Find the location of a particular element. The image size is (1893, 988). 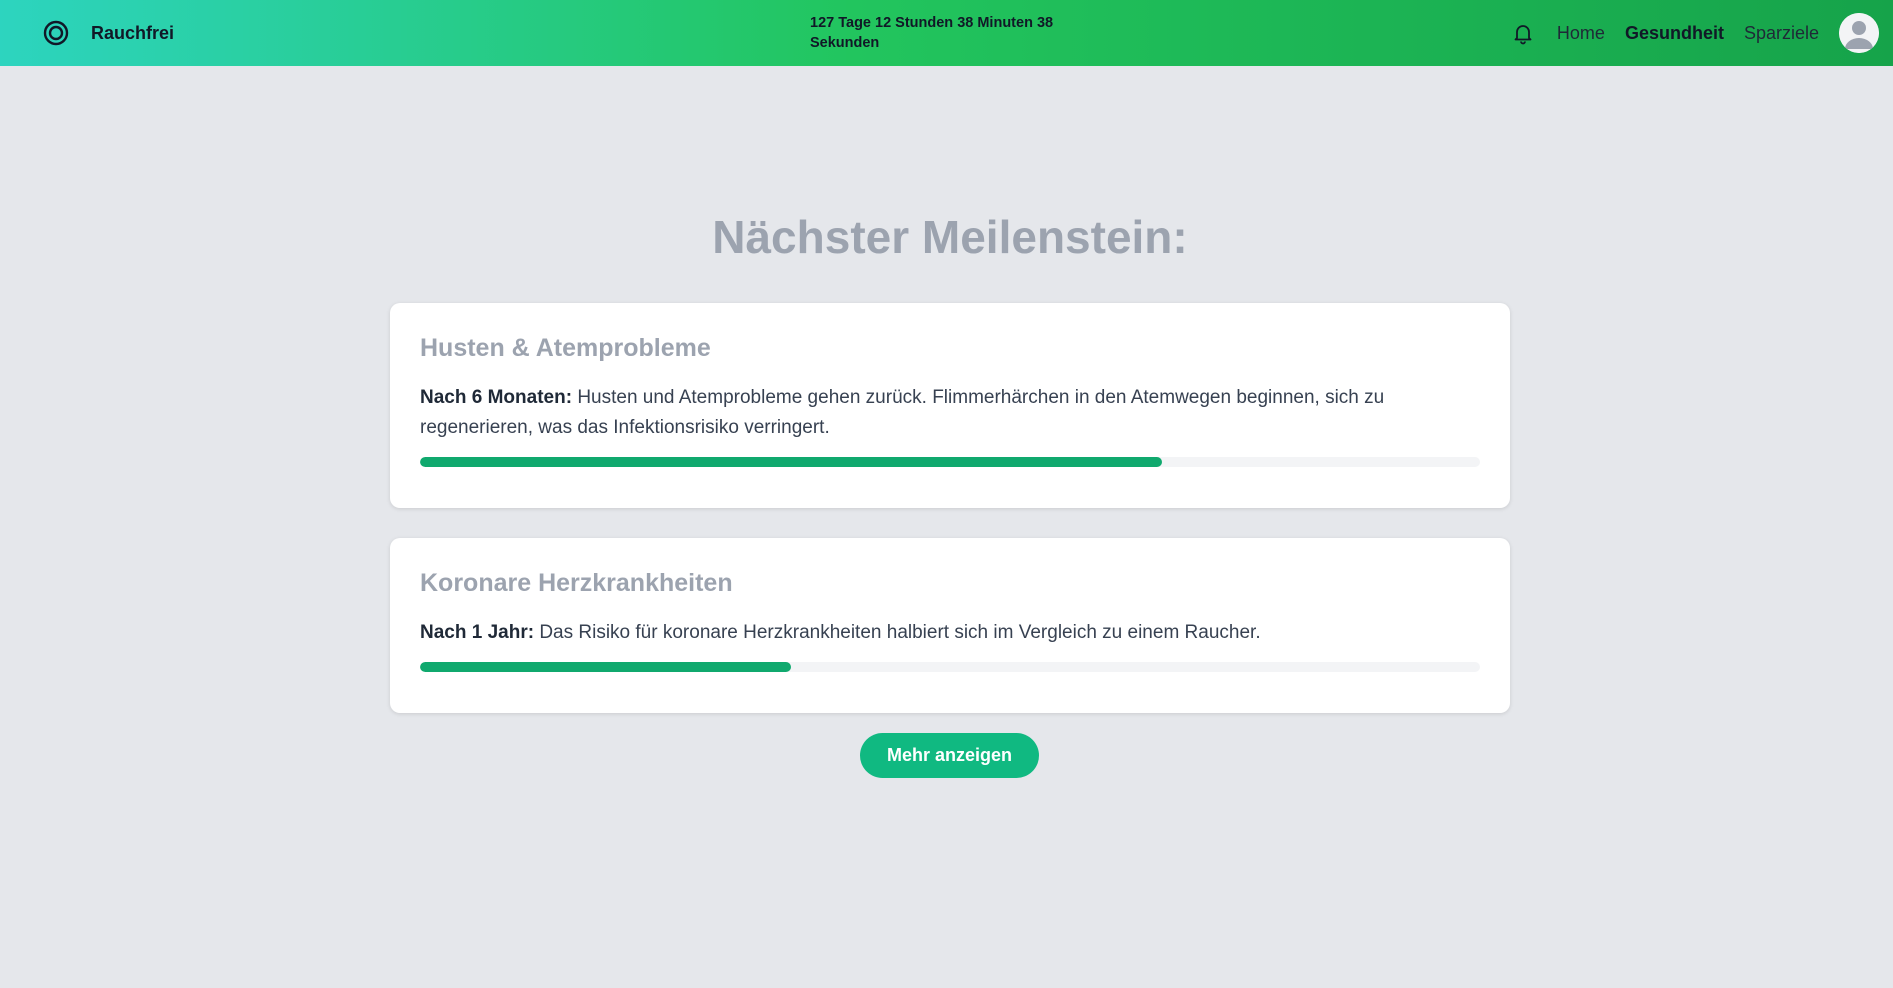

brand: Rauchfrei is located at coordinates (108, 33).